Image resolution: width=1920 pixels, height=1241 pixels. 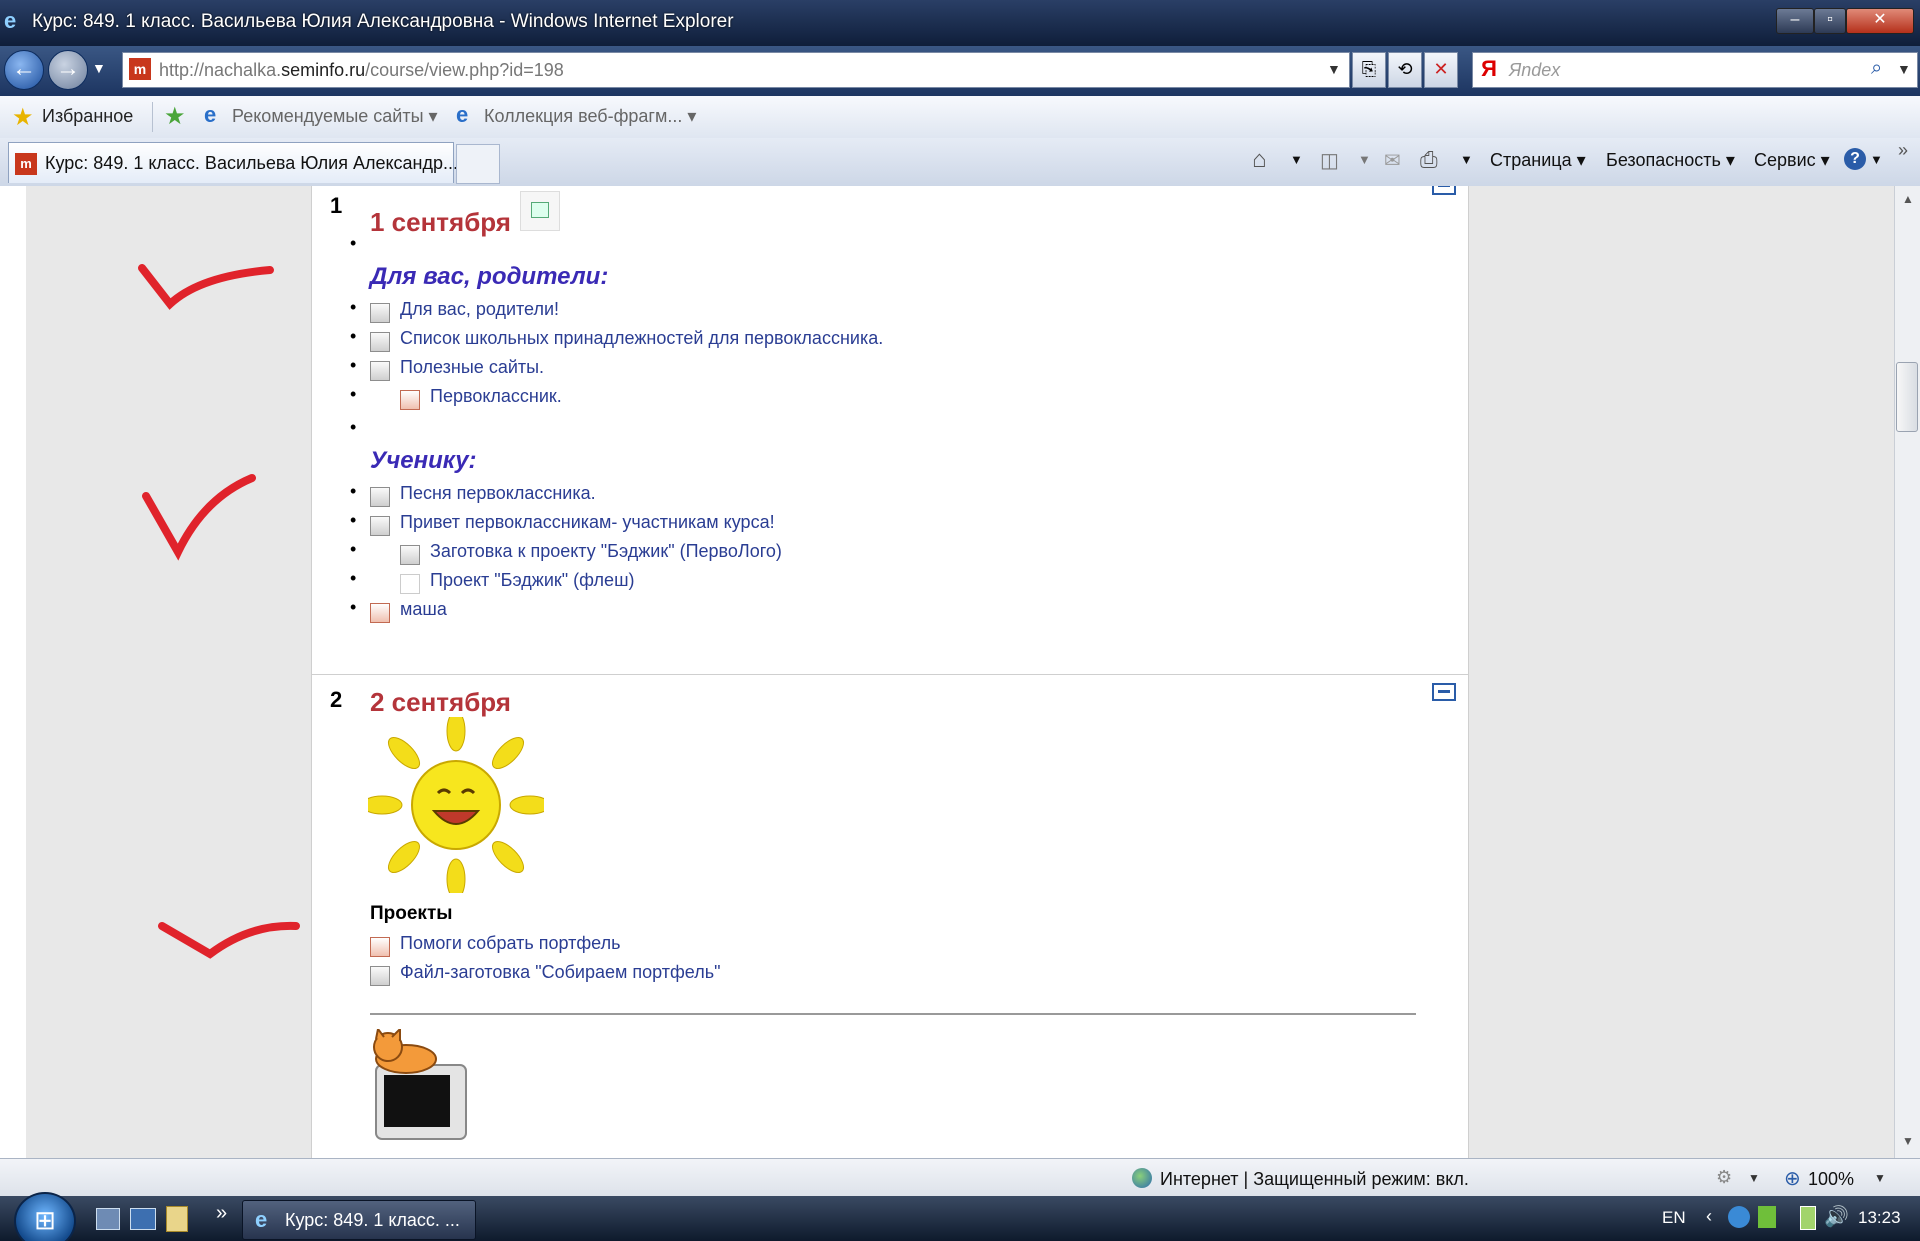 What do you see at coordinates (1836, 1216) in the screenshot?
I see `volume-icon: 🔊` at bounding box center [1836, 1216].